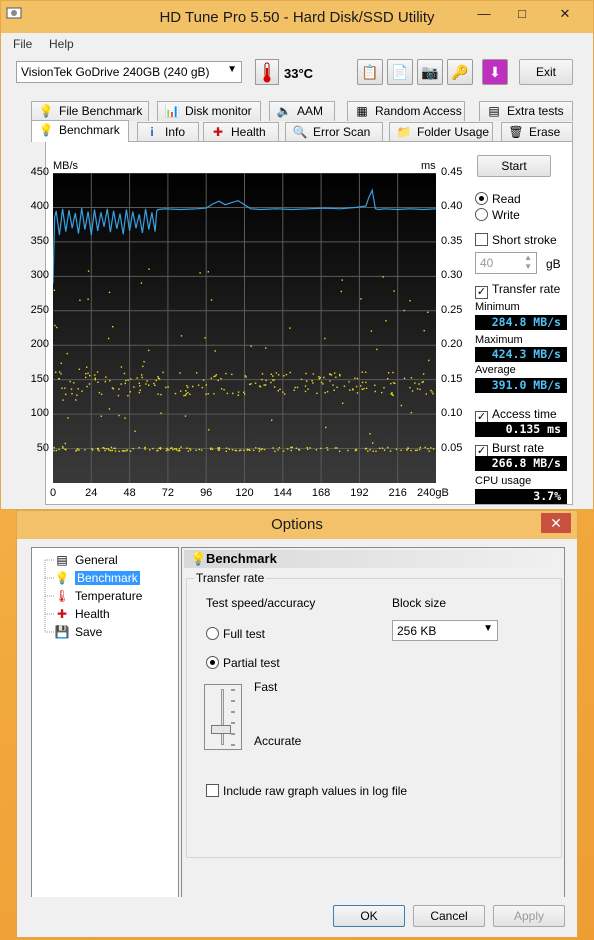 This screenshot has width=594, height=940. What do you see at coordinates (556, 523) in the screenshot?
I see `close-icon: ✕` at bounding box center [556, 523].